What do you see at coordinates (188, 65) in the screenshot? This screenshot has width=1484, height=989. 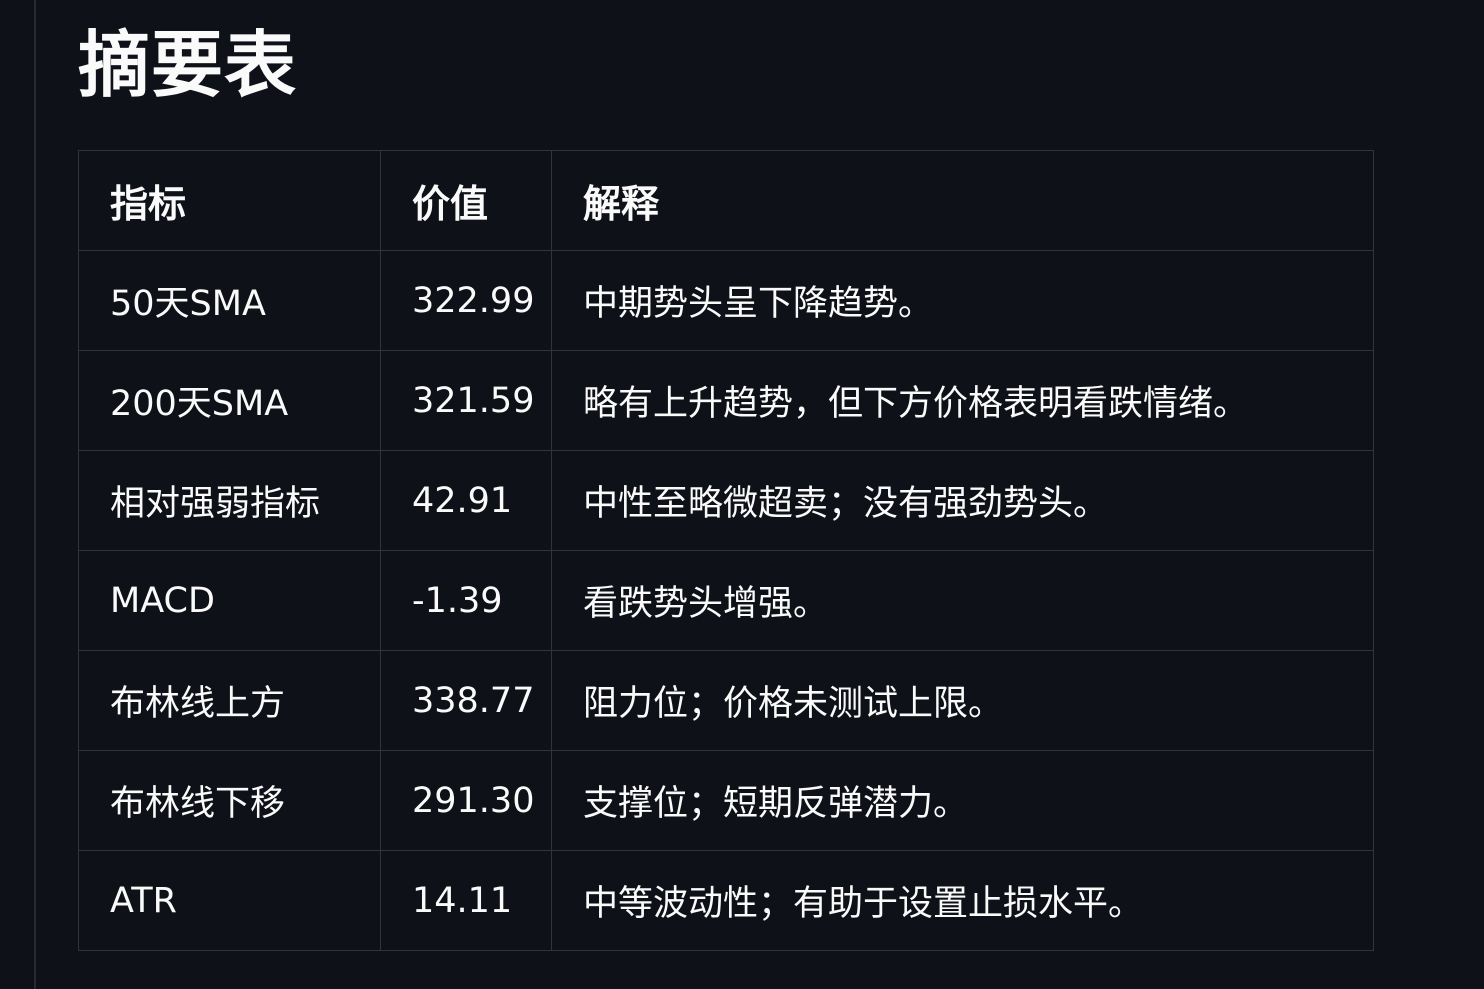 I see `page-title: 摘要表` at bounding box center [188, 65].